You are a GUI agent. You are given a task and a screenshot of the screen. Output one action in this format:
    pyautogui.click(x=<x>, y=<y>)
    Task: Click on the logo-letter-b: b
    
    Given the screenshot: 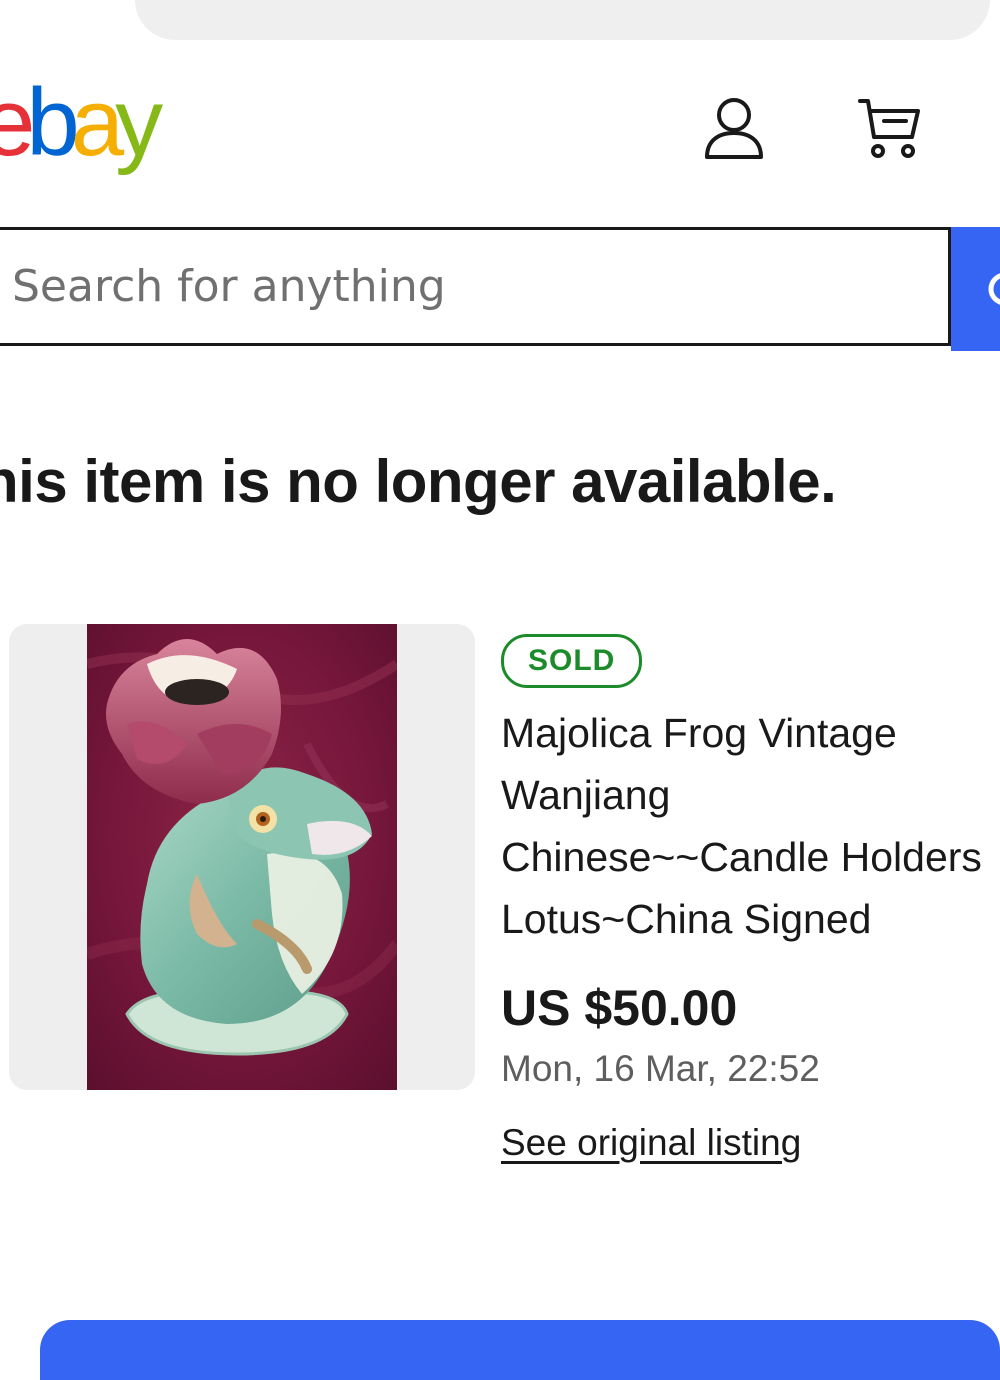 What is the action you would take?
    pyautogui.click(x=52, y=122)
    